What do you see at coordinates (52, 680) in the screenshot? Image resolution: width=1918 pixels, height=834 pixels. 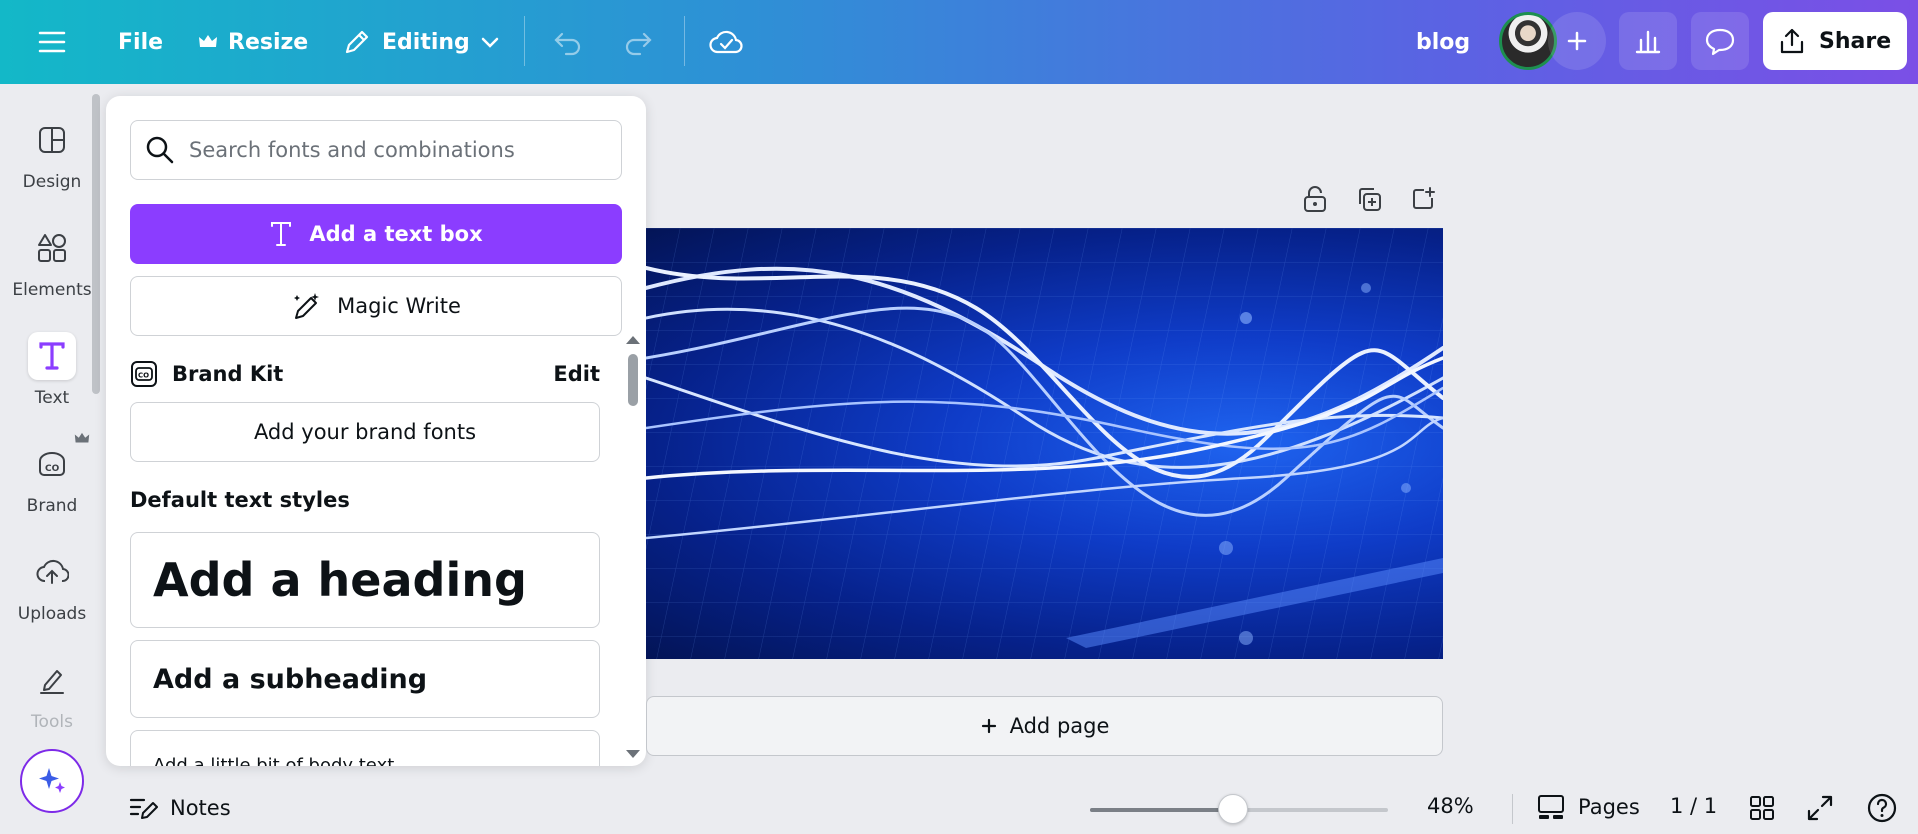 I see `pen-tools-icon` at bounding box center [52, 680].